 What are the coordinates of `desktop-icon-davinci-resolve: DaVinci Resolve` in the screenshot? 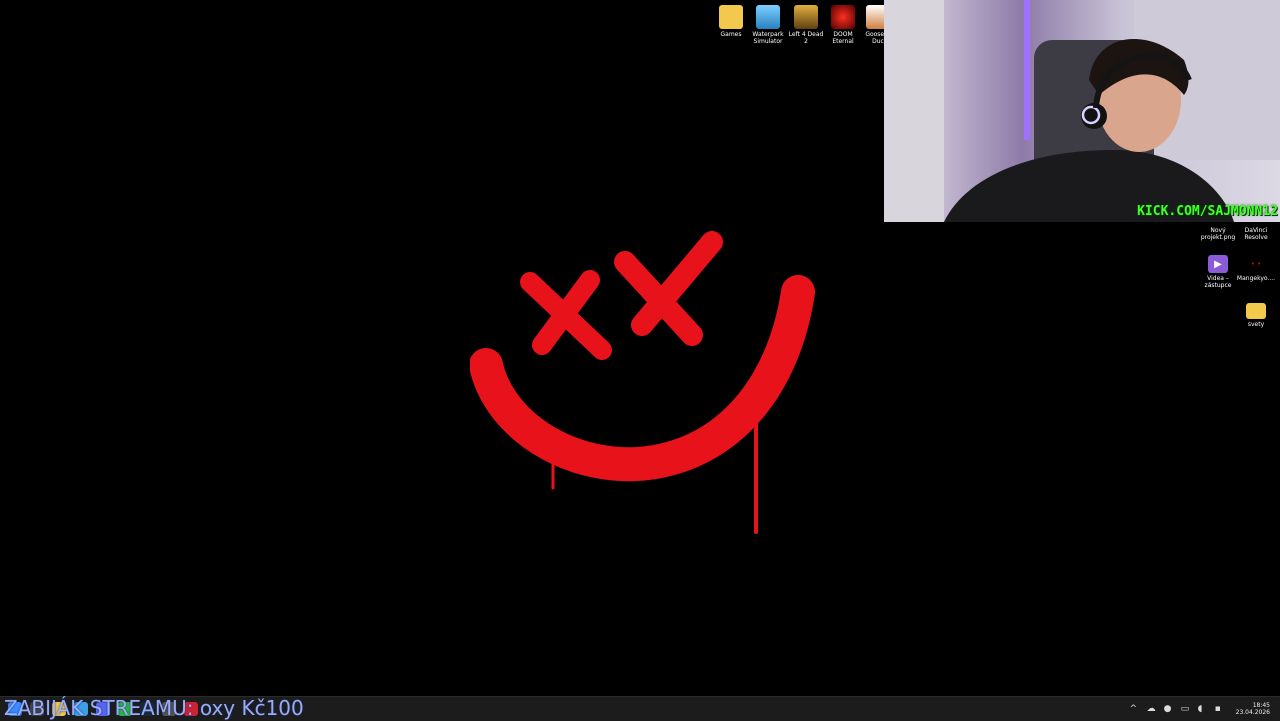 It's located at (1256, 230).